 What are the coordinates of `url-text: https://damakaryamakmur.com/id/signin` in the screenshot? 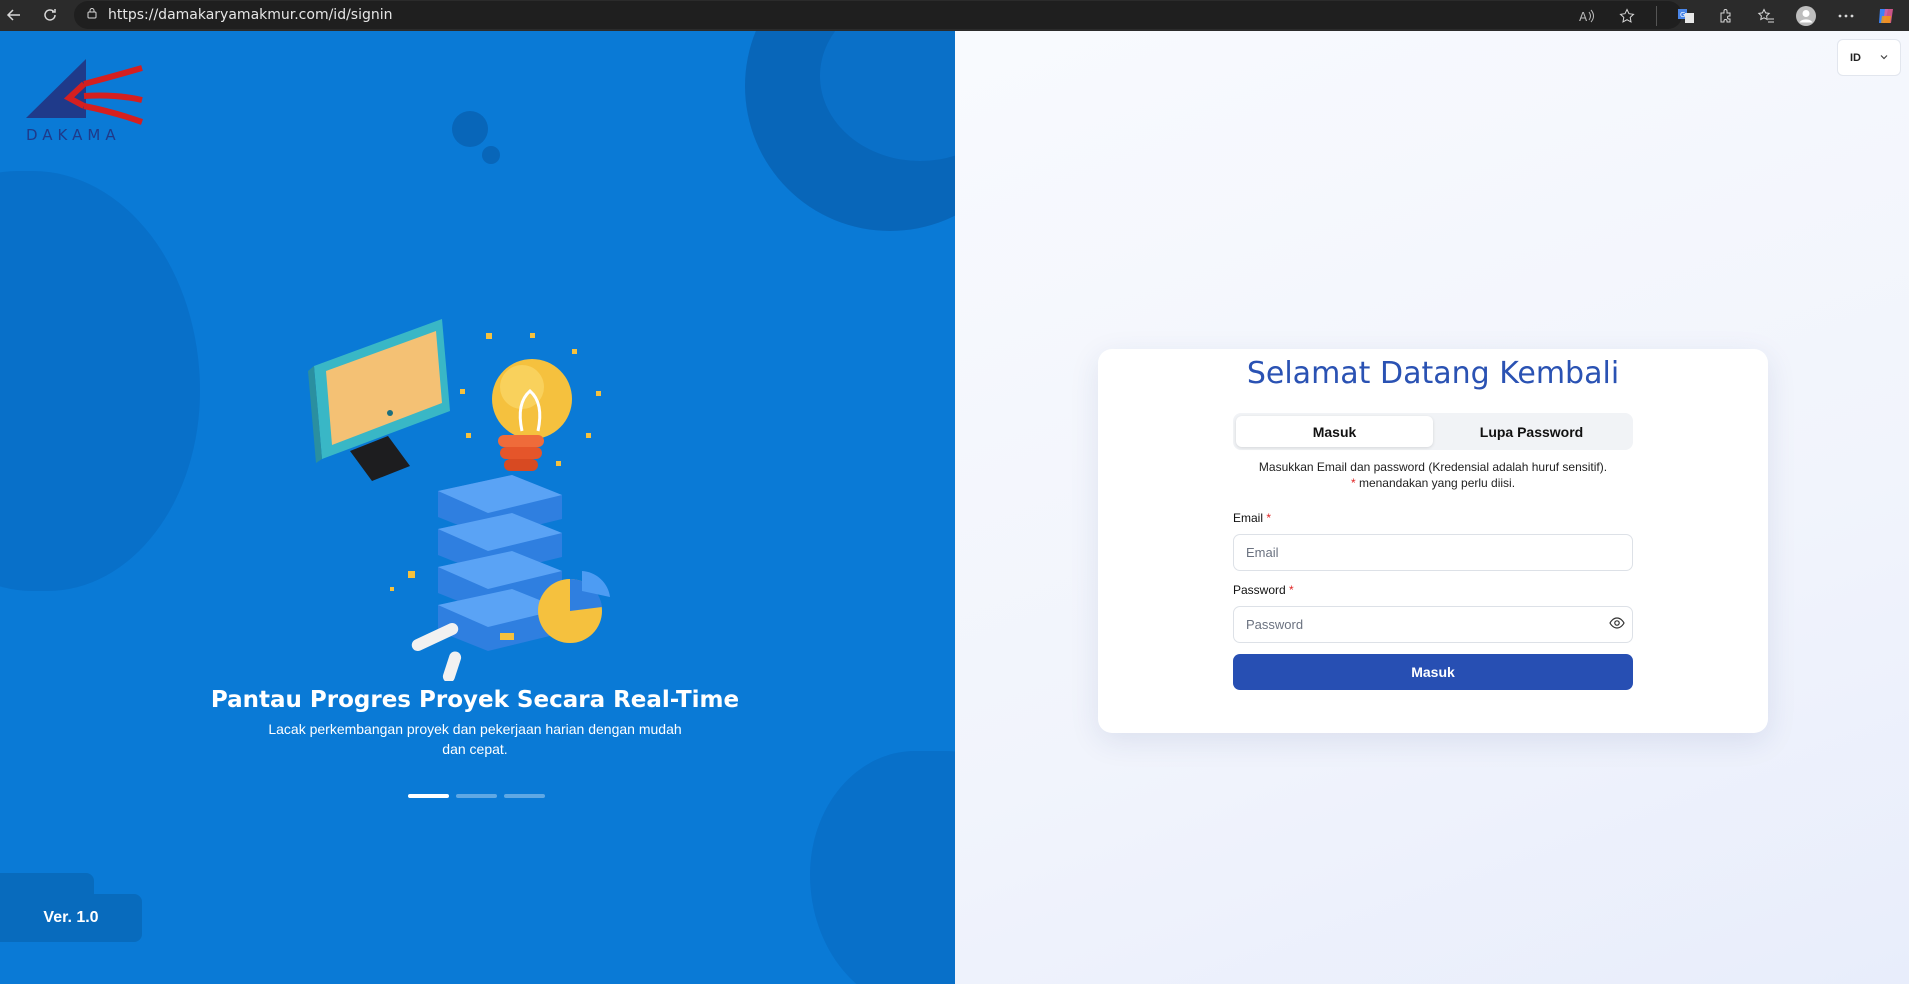 It's located at (250, 15).